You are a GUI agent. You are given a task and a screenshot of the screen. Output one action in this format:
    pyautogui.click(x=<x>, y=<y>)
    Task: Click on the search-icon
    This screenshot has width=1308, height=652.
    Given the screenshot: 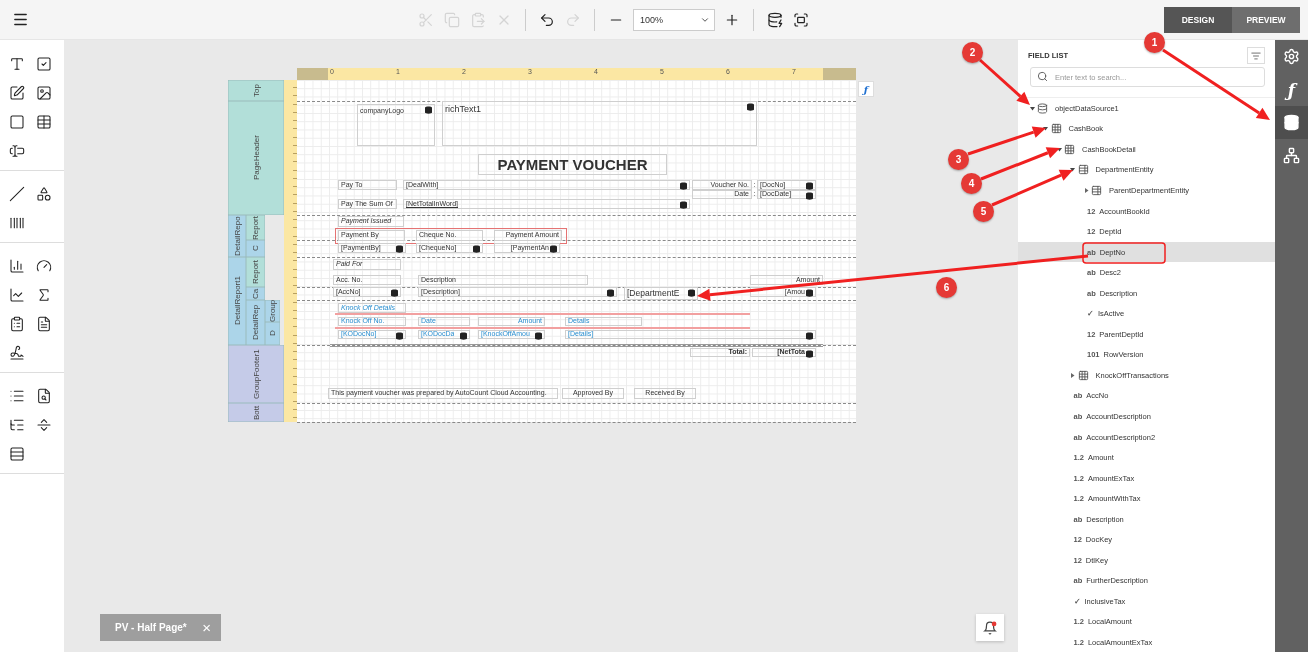 What is the action you would take?
    pyautogui.click(x=1042, y=76)
    